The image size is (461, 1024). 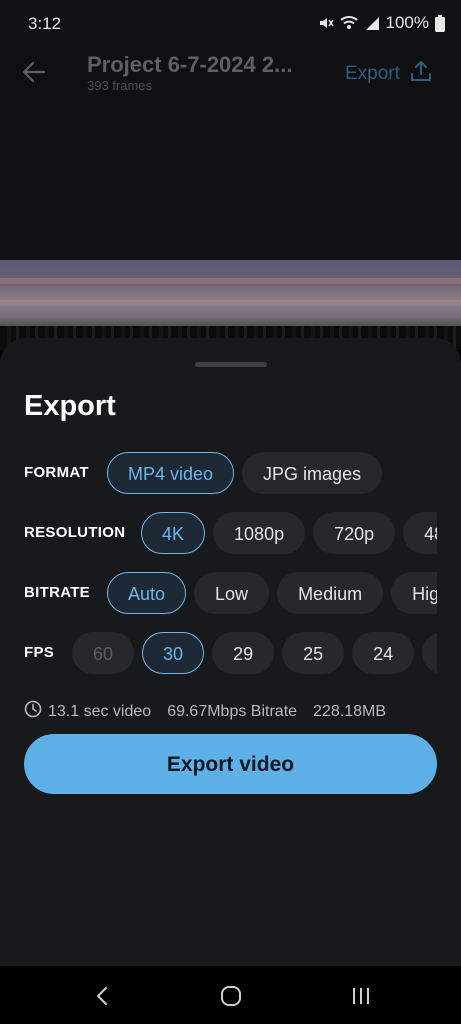 I want to click on bitrate-option-low: Low, so click(x=232, y=593).